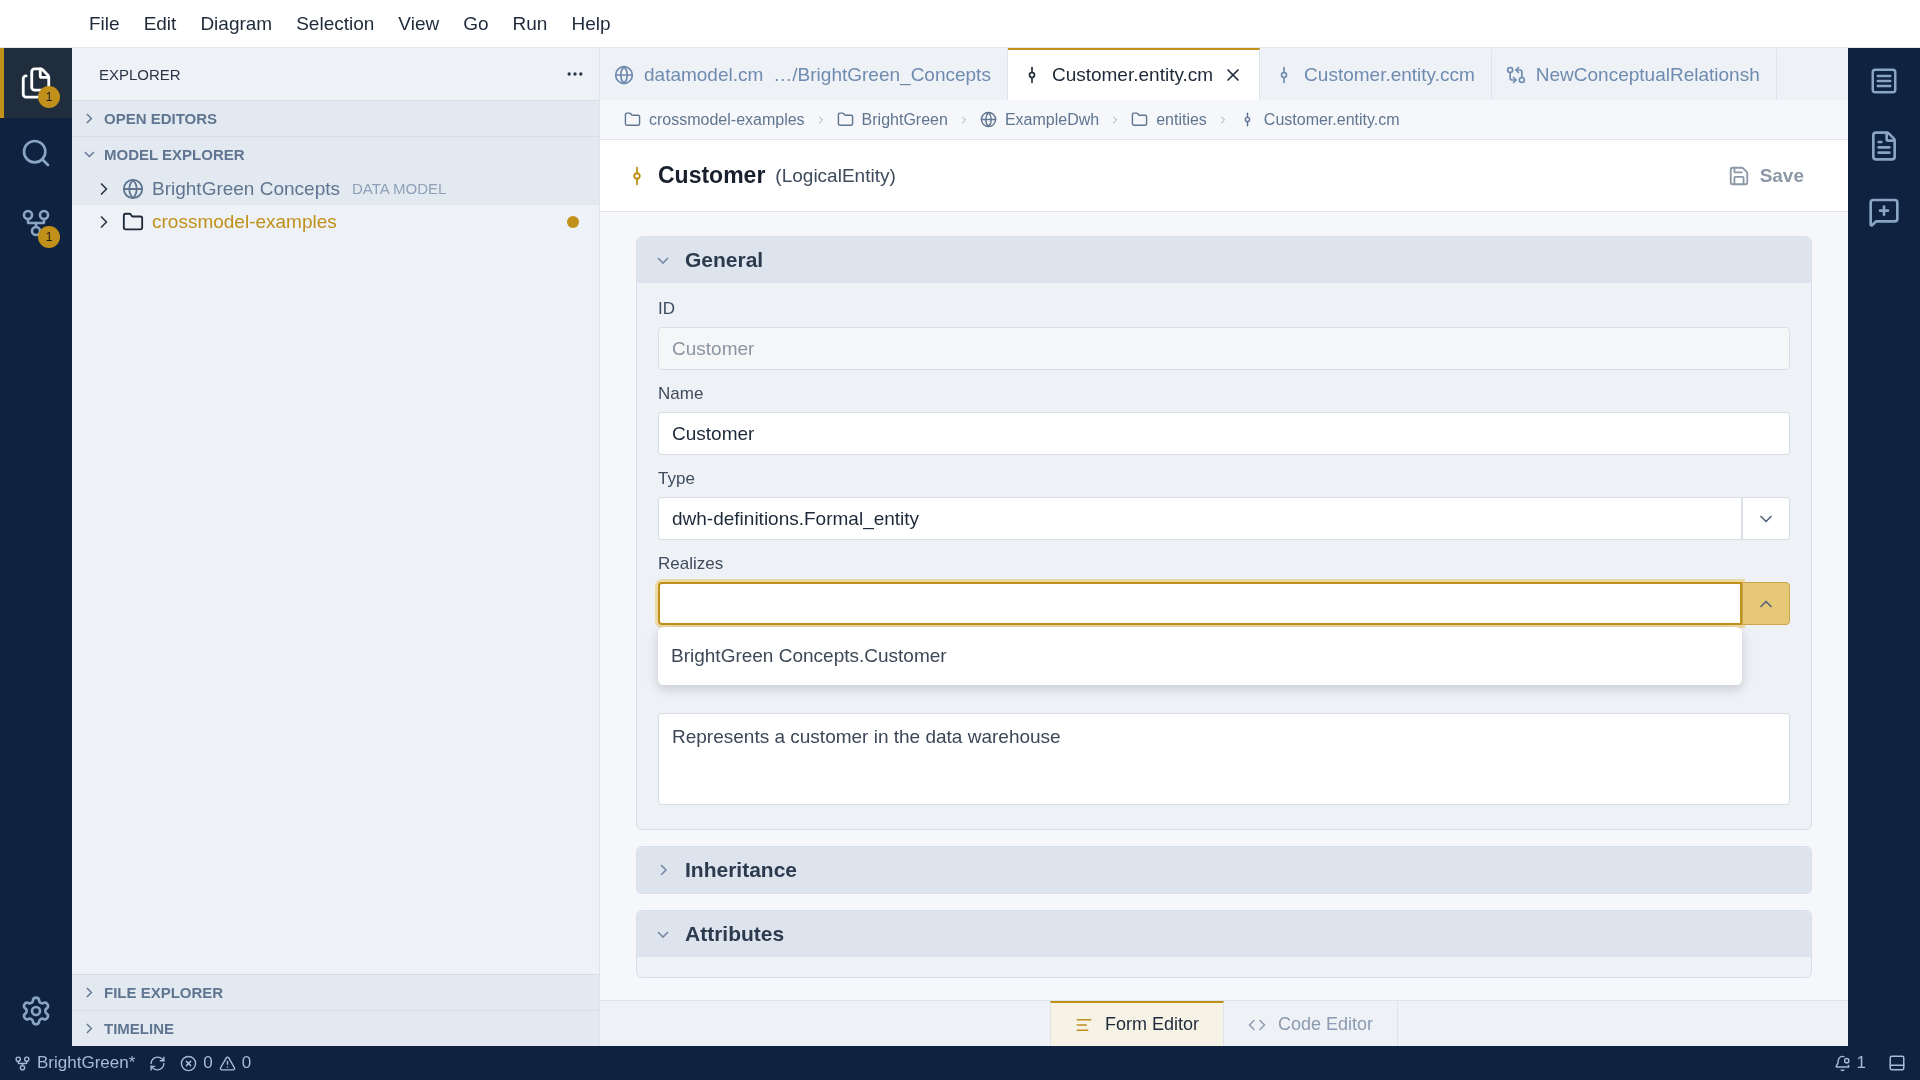 This screenshot has width=1920, height=1080. What do you see at coordinates (335, 154) in the screenshot?
I see `section-header: MODEL EXPLORER` at bounding box center [335, 154].